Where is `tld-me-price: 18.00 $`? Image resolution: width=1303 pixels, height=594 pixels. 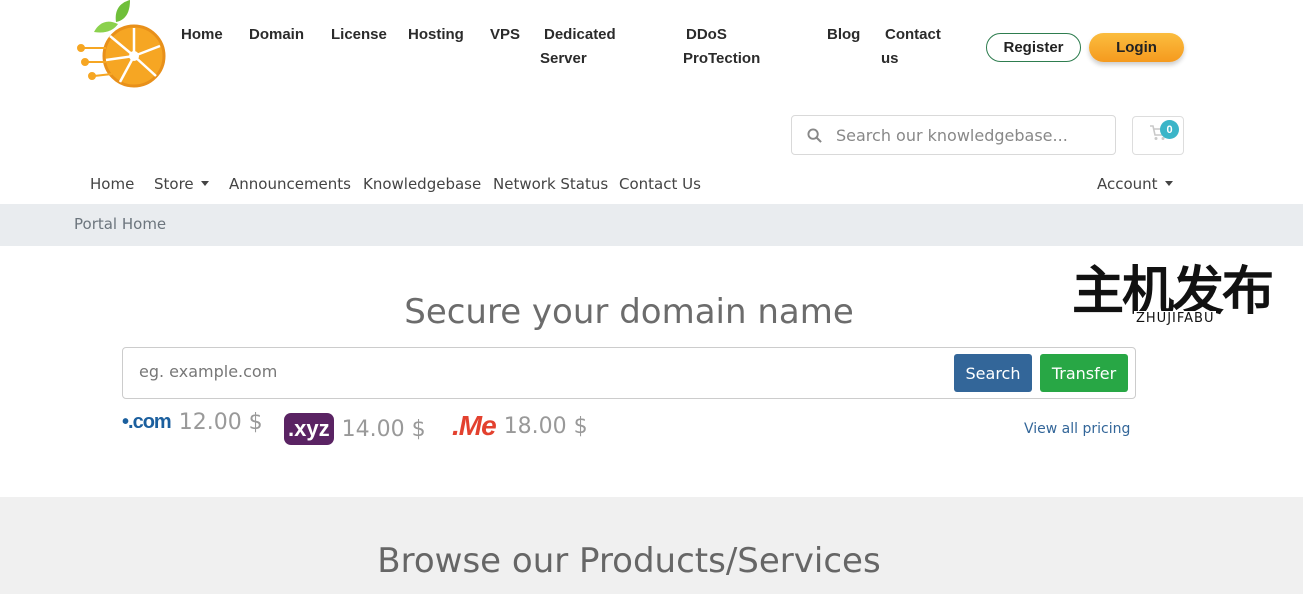
tld-me-price: 18.00 $ is located at coordinates (545, 426).